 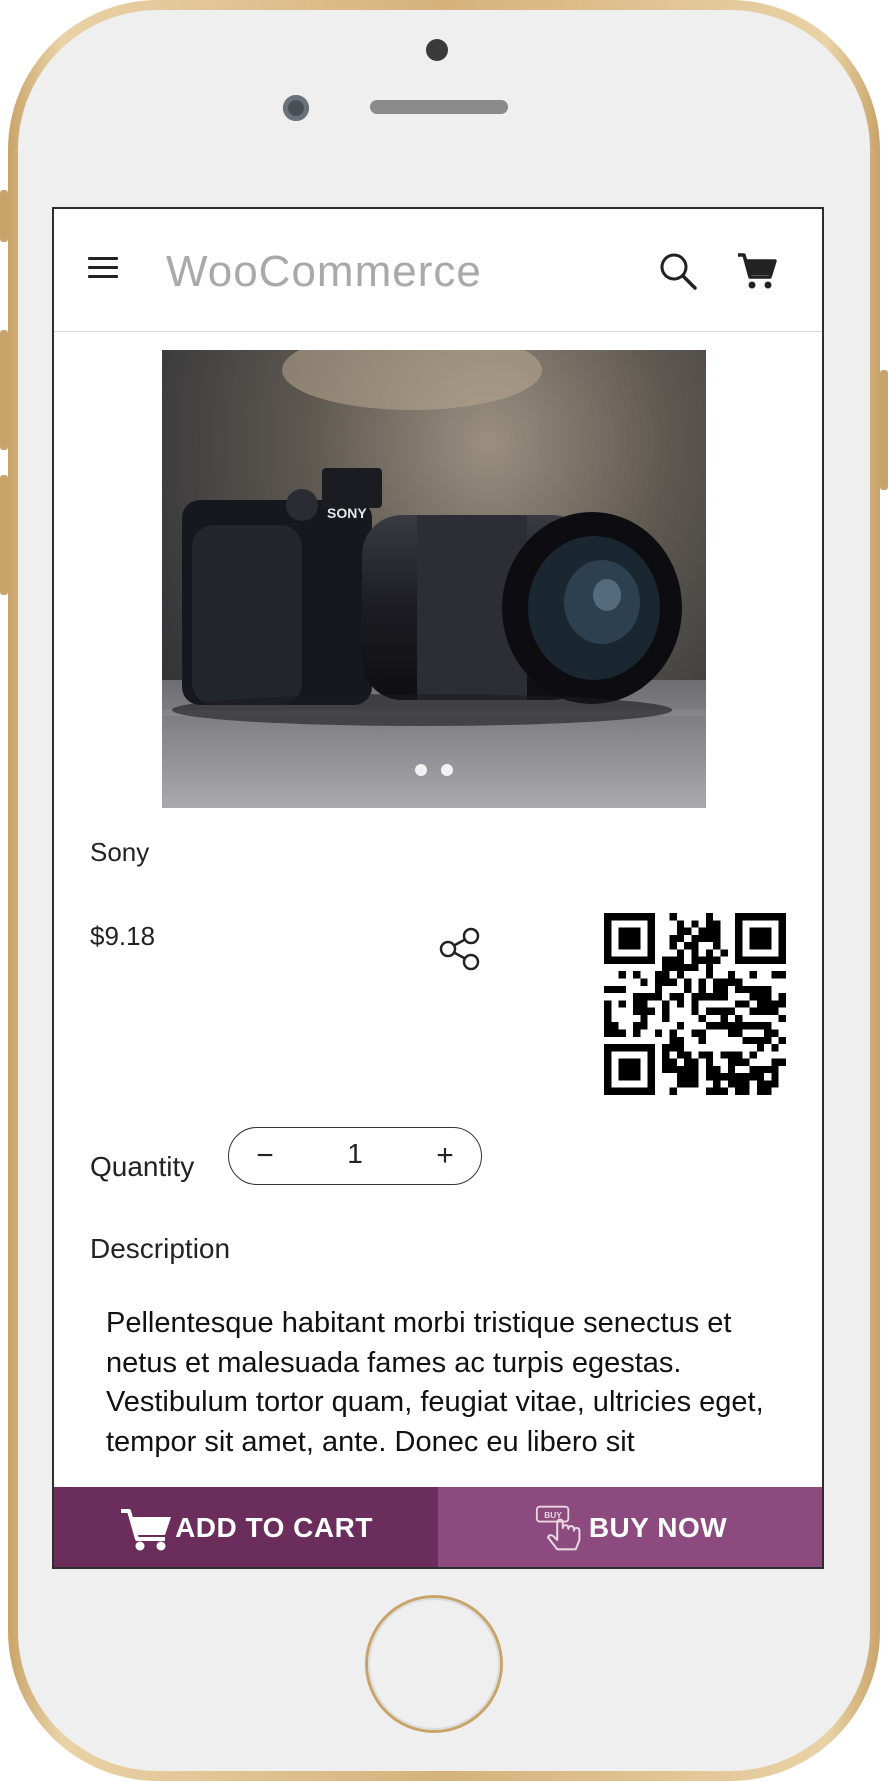 I want to click on buy-pointer-icon: BUY, so click(x=558, y=1528).